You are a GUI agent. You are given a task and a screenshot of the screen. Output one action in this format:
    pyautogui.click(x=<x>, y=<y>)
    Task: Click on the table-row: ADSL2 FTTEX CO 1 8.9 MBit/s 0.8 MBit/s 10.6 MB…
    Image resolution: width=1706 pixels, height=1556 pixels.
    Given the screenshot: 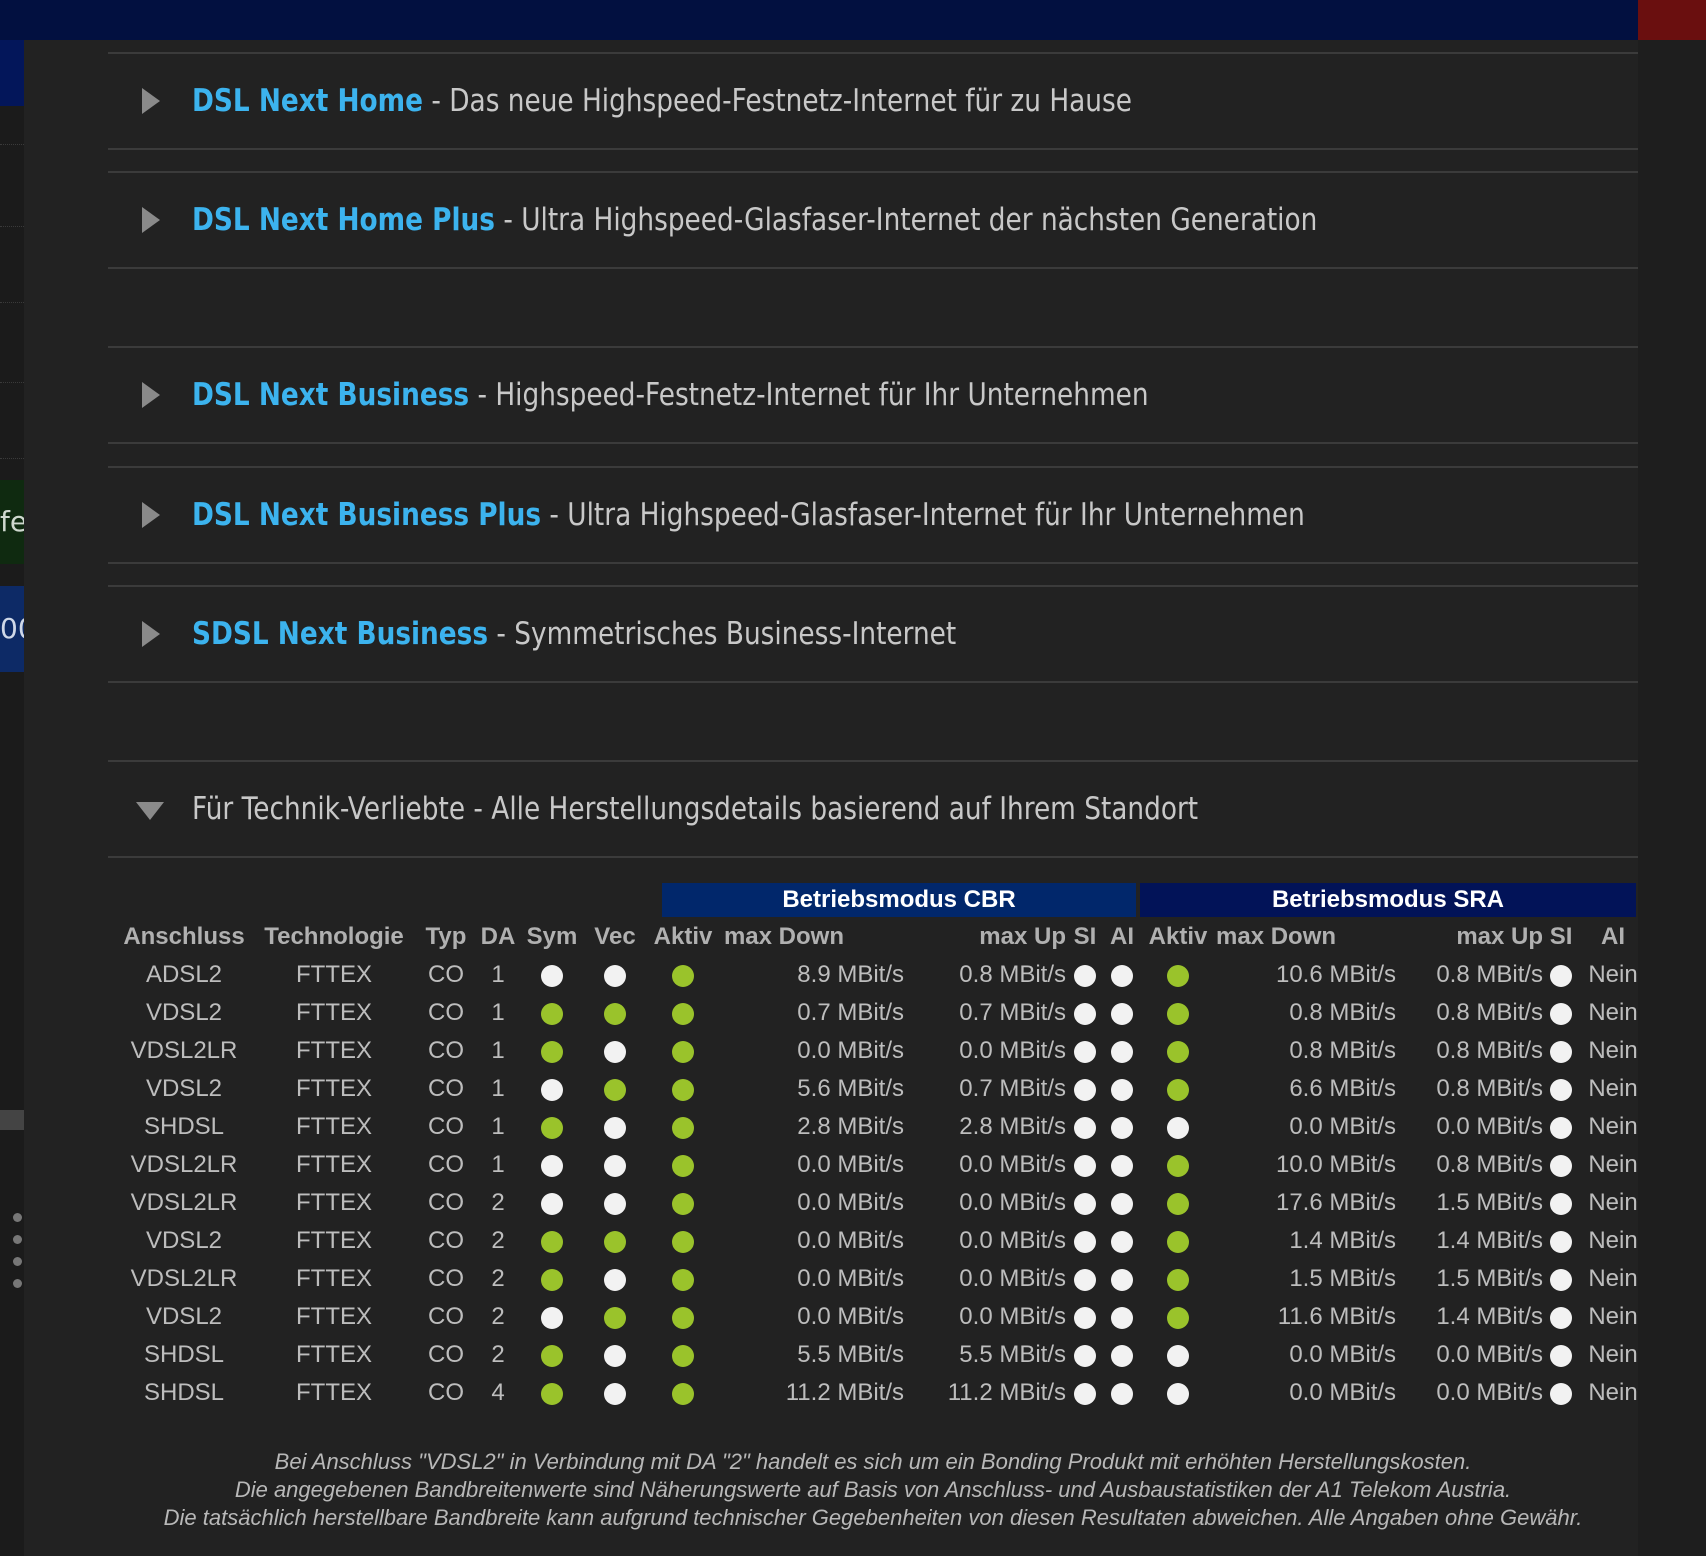 What is the action you would take?
    pyautogui.click(x=881, y=975)
    